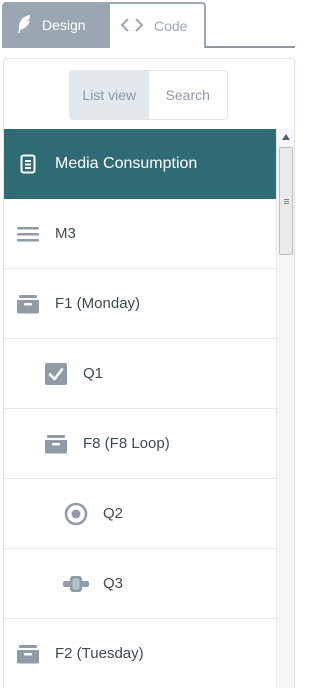 Image resolution: width=320 pixels, height=688 pixels. Describe the element at coordinates (56, 374) in the screenshot. I see `checkbox-icon` at that location.